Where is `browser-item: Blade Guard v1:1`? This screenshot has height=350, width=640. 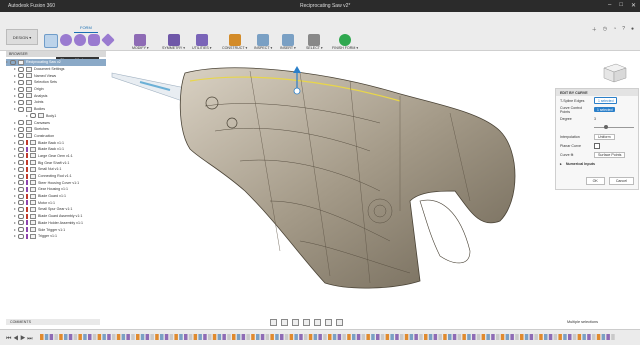 browser-item: Blade Guard v1:1 is located at coordinates (56, 196).